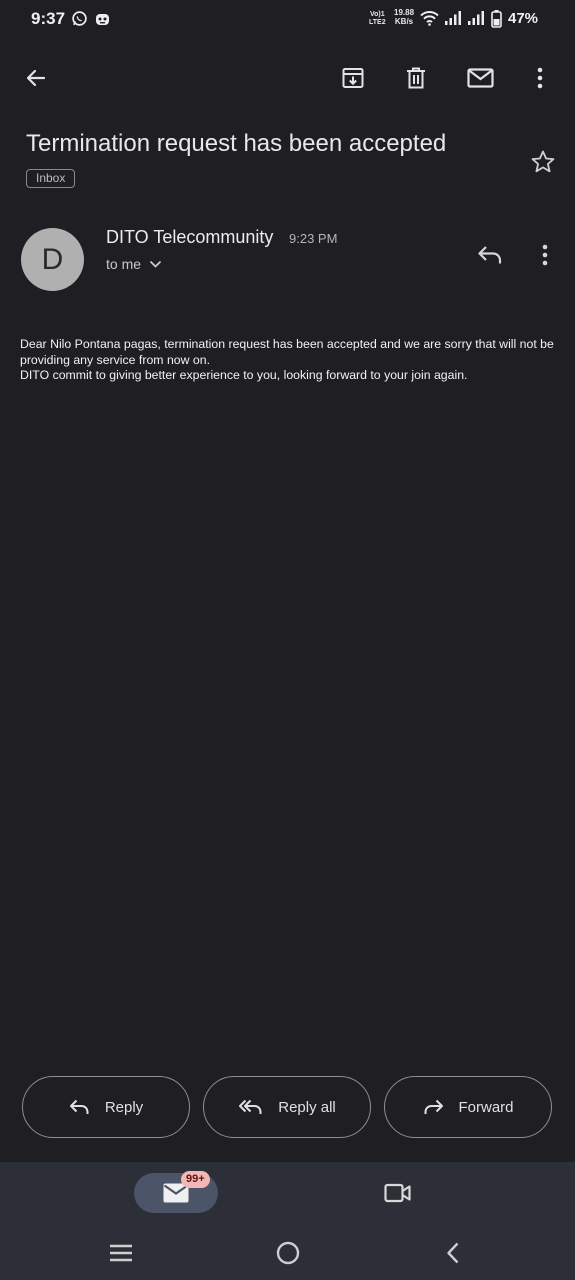 Image resolution: width=575 pixels, height=1280 pixels. I want to click on star-icon, so click(543, 162).